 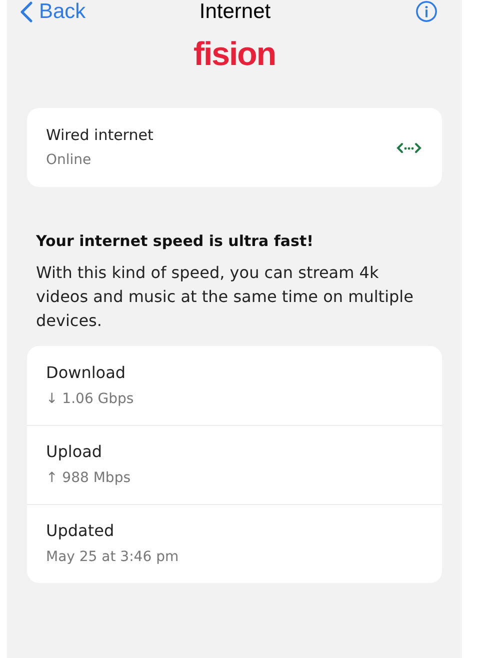 What do you see at coordinates (409, 148) in the screenshot?
I see `ethernet-icon` at bounding box center [409, 148].